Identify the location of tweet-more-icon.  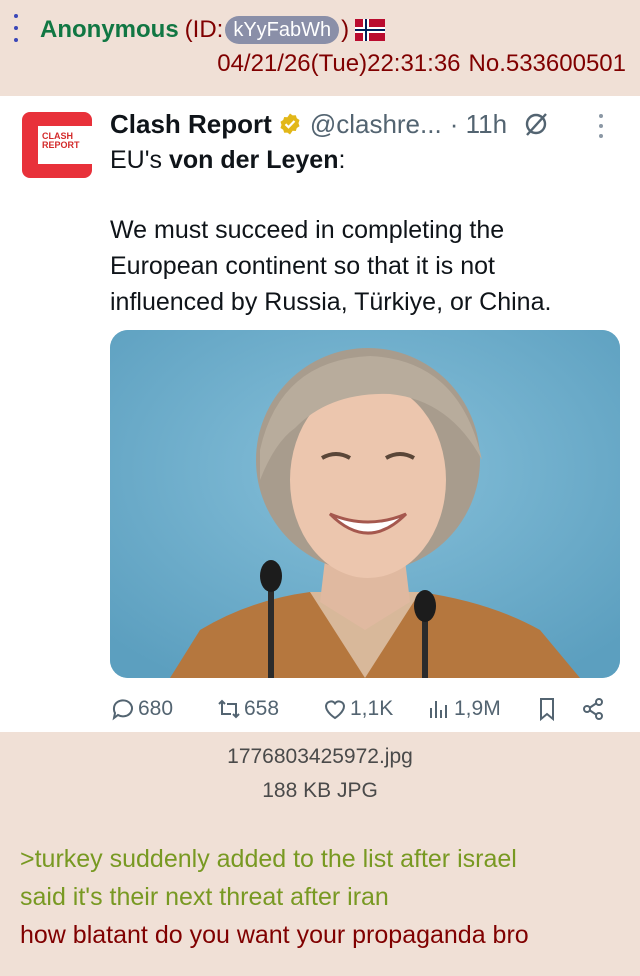
(601, 126).